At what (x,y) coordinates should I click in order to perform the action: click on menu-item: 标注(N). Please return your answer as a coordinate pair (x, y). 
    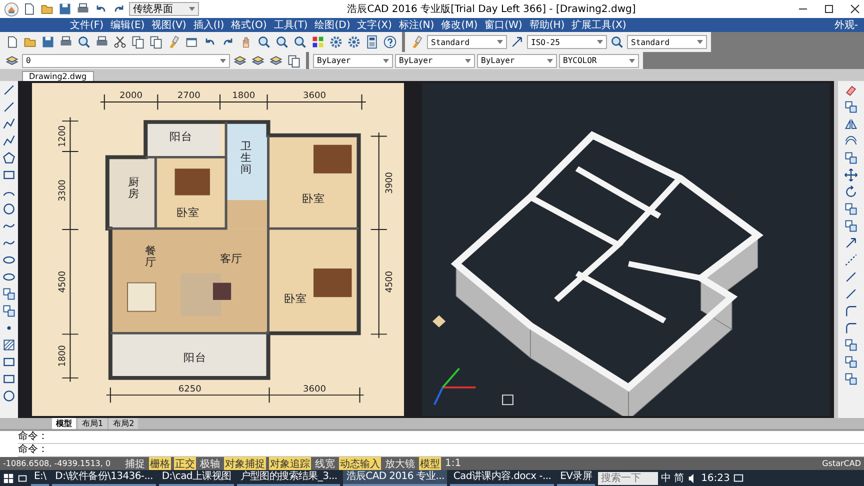
    Looking at the image, I should click on (416, 25).